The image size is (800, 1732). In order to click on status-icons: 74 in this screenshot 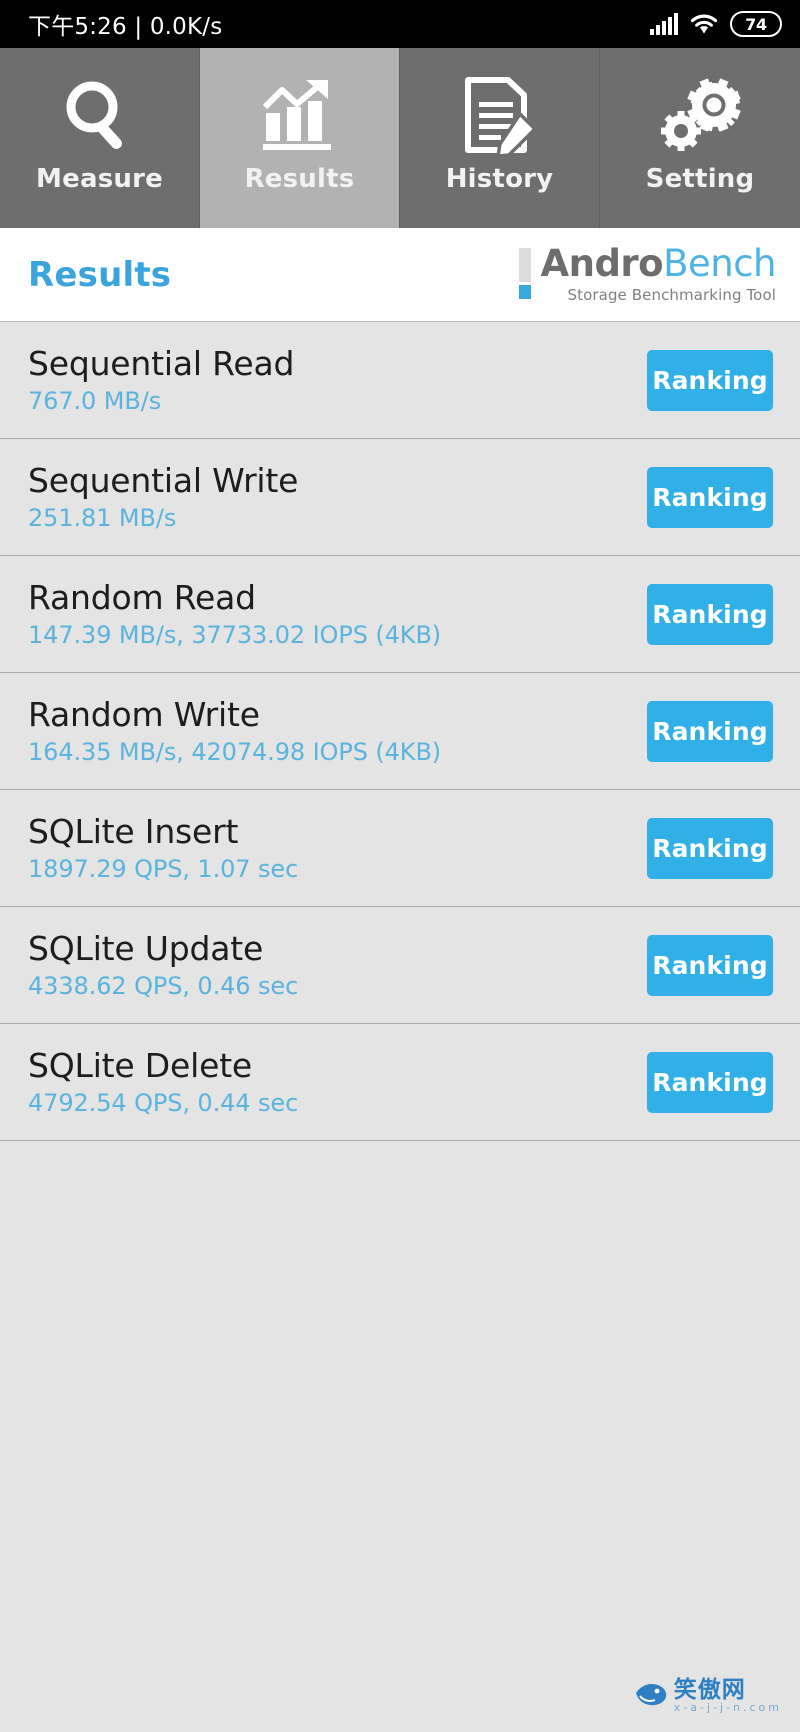, I will do `click(716, 24)`.